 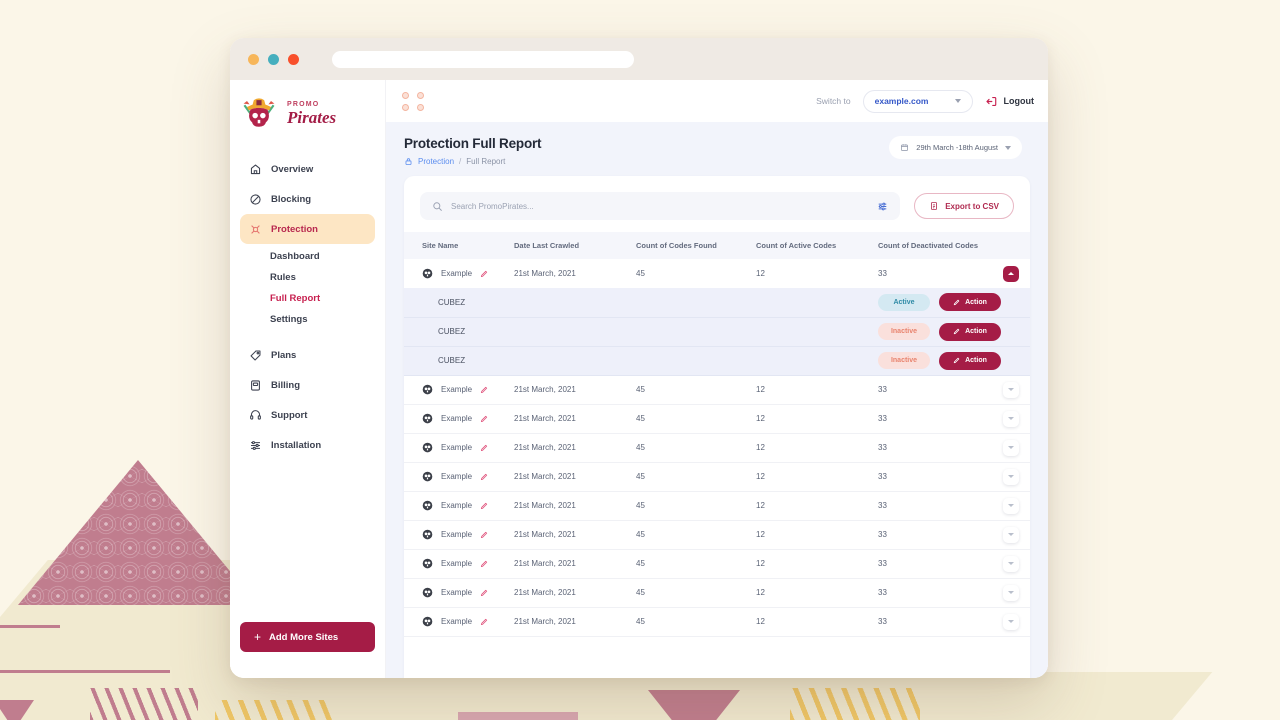 I want to click on cell-site-name: Example, so click(x=459, y=273).